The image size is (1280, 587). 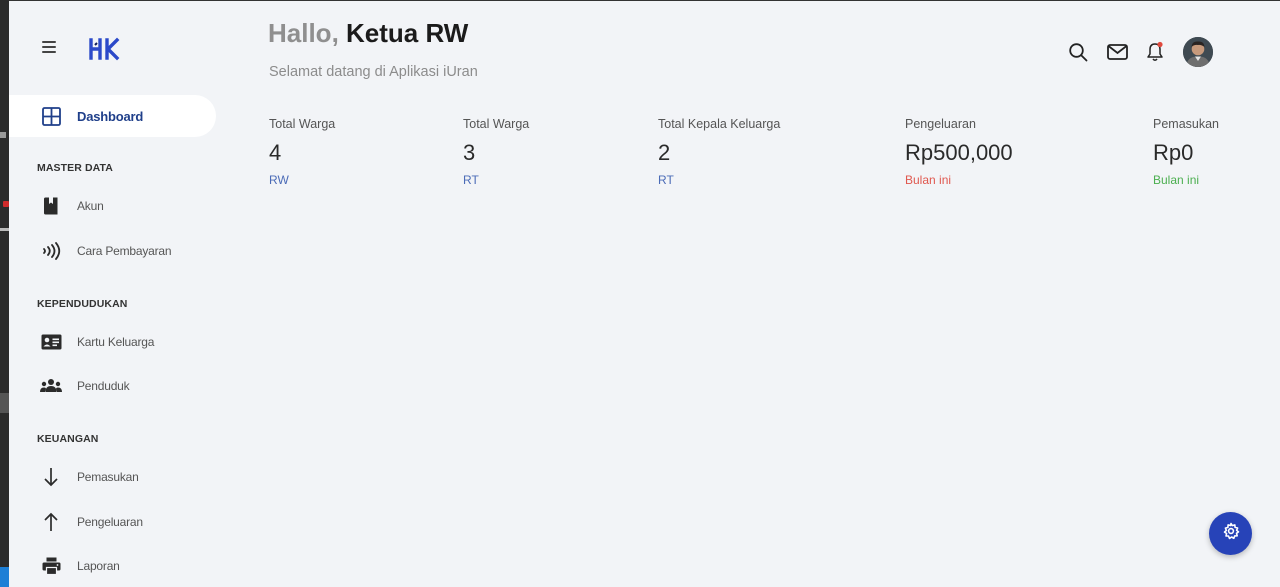 I want to click on printer-icon, so click(x=51, y=566).